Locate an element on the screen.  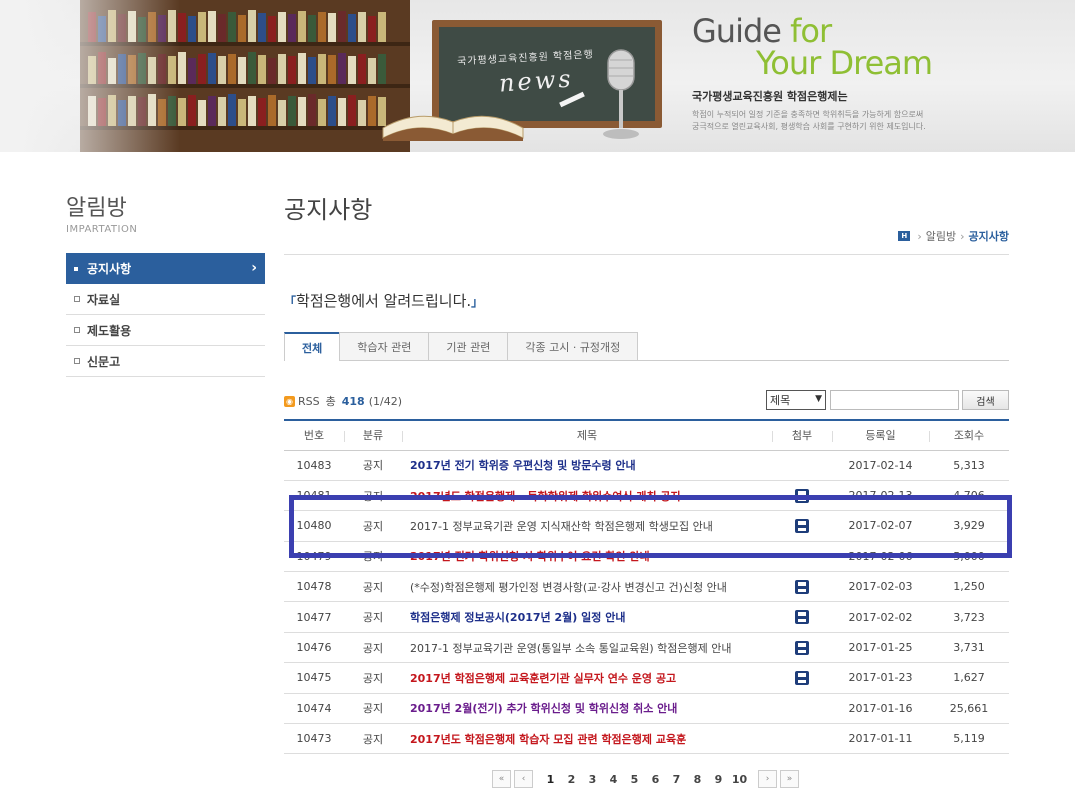
page-number: 6 is located at coordinates (655, 779).